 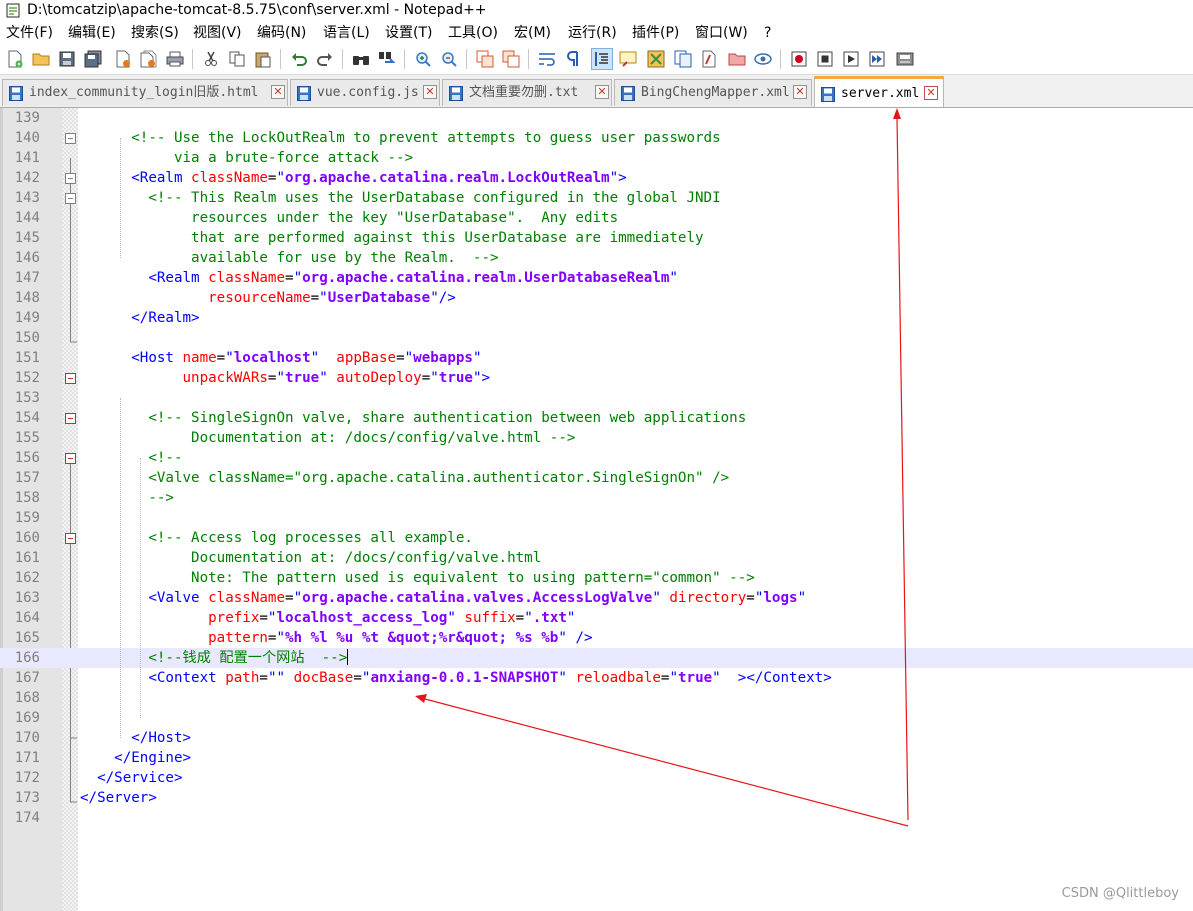 I want to click on tab-bingchengmapper-xml: BingChengMapper.xml ✕, so click(x=713, y=92).